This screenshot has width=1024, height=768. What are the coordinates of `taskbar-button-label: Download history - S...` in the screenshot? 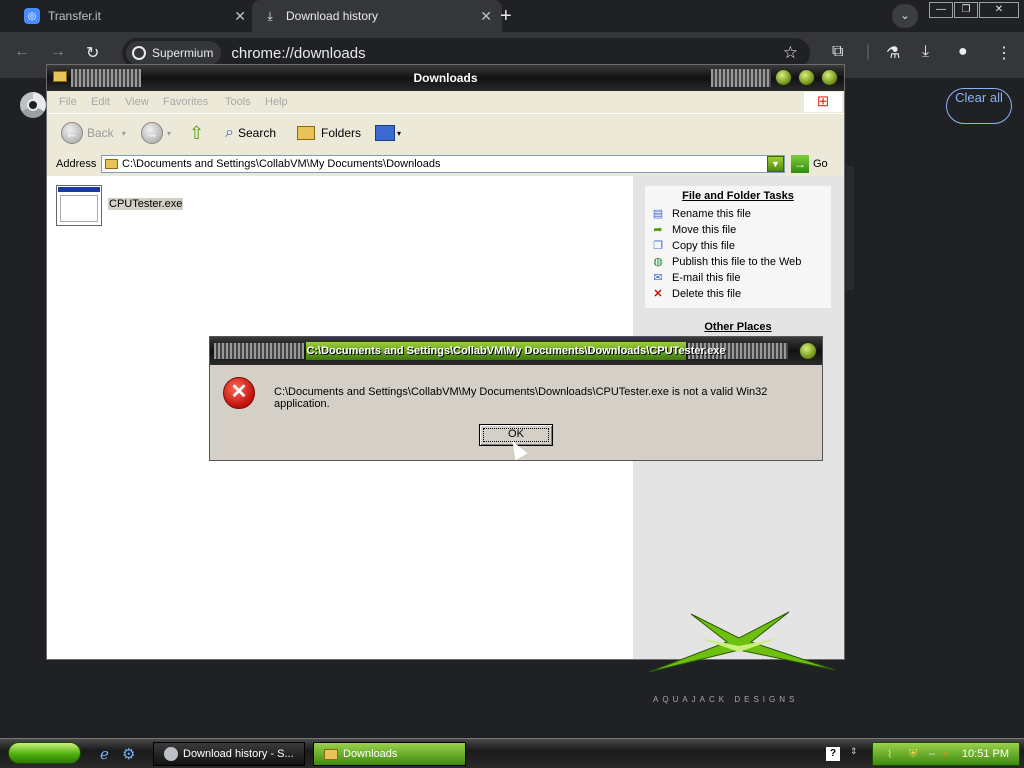 It's located at (238, 754).